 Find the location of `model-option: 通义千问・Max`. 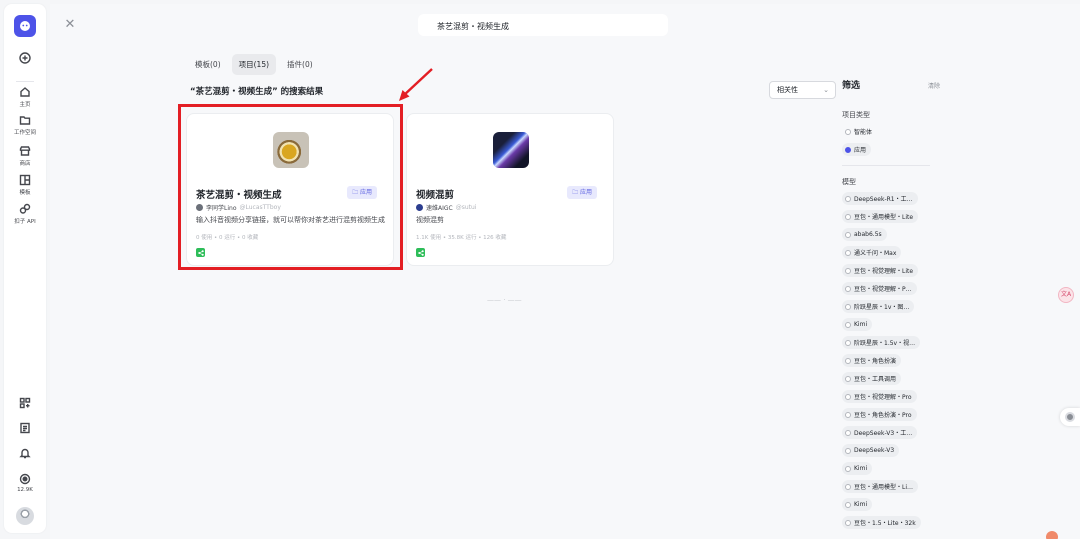

model-option: 通义千问・Max is located at coordinates (872, 252).